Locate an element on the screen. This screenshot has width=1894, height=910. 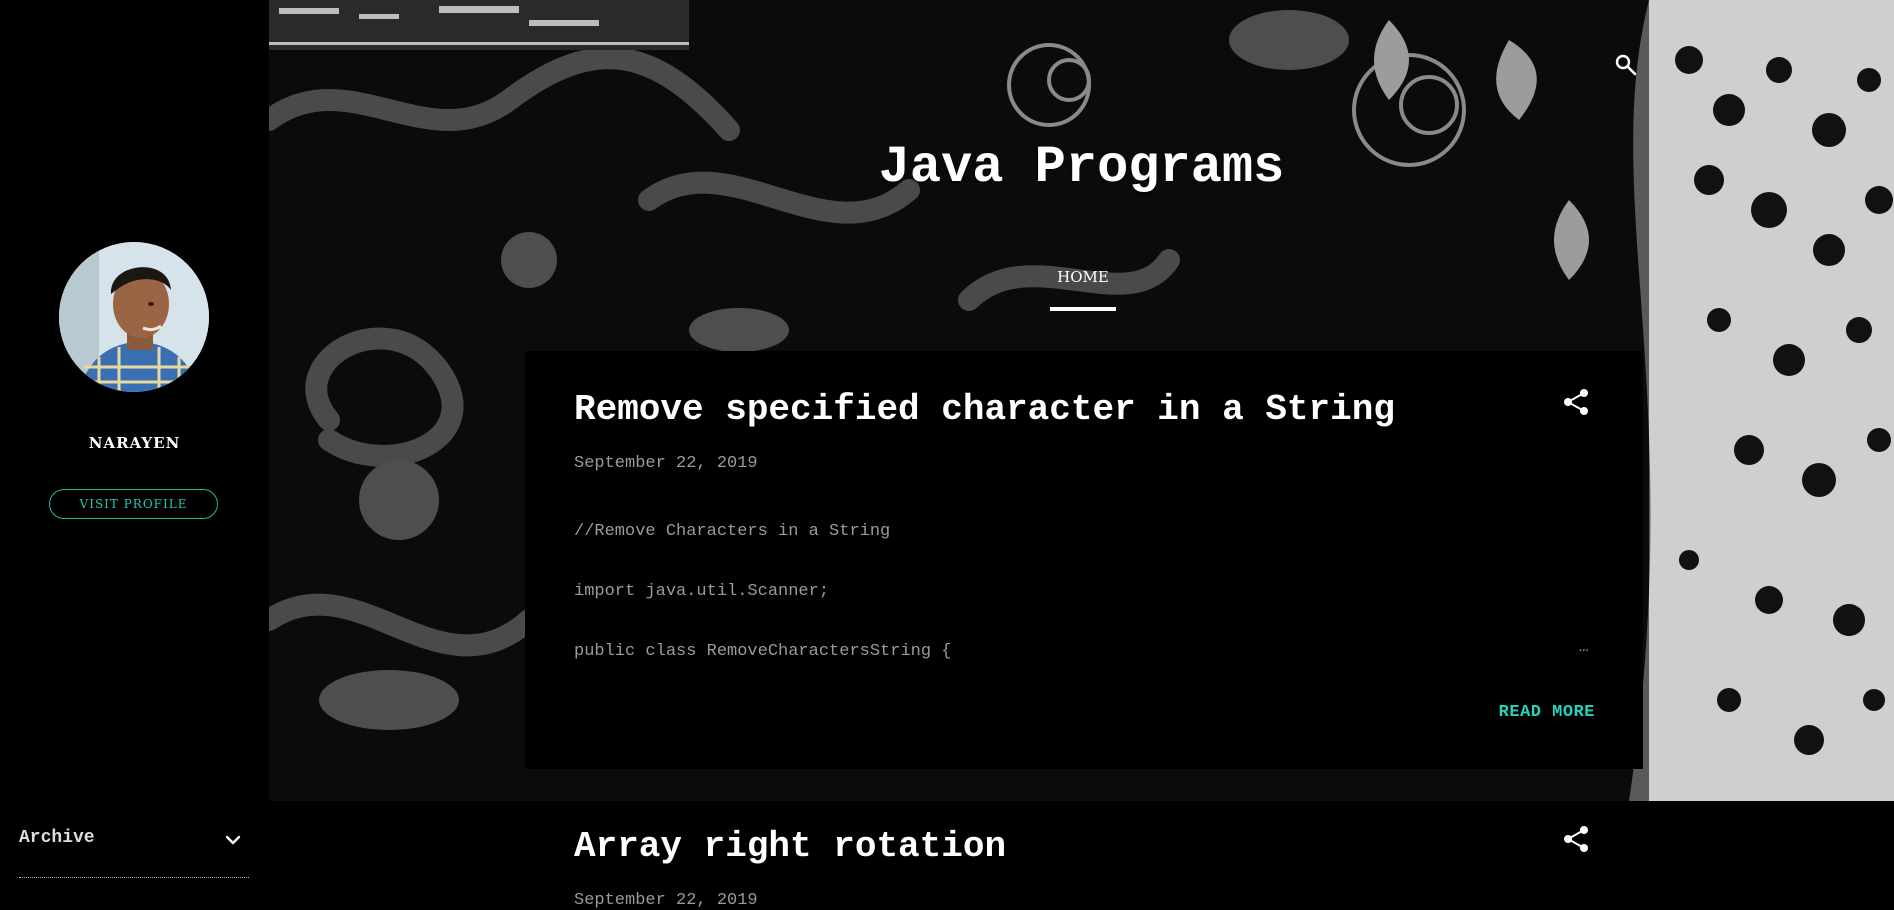
archive-widget: Archive is located at coordinates (134, 852).